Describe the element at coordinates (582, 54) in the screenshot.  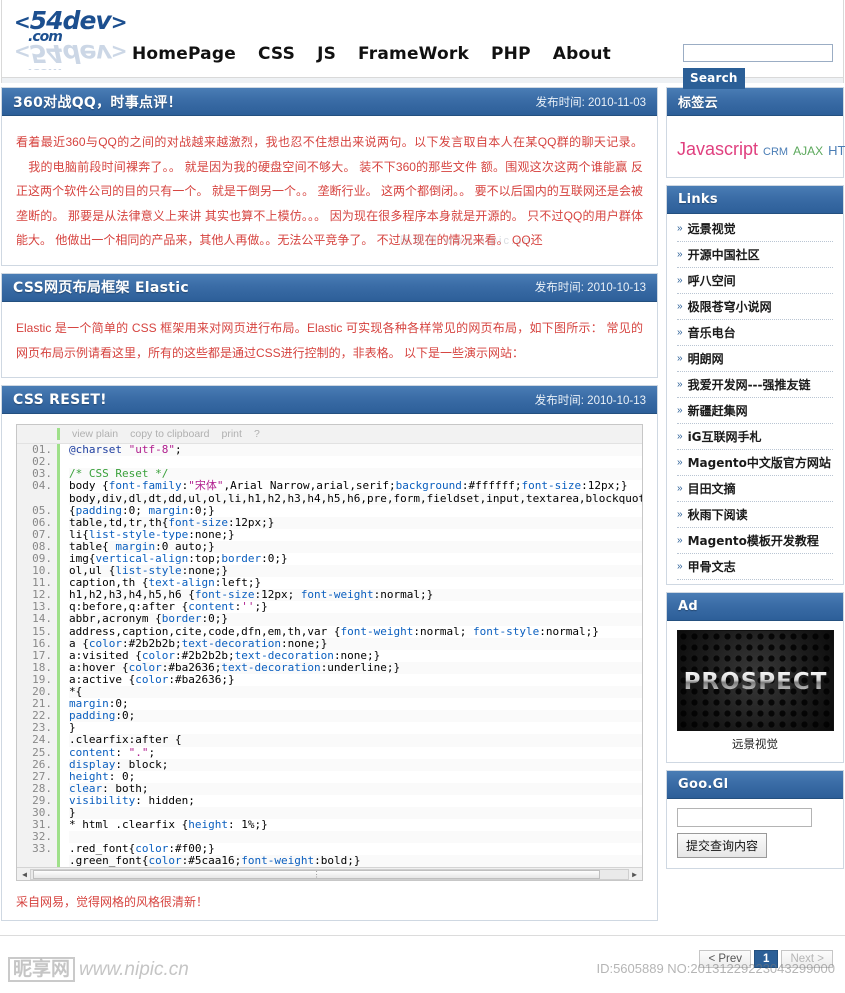
I see `nav-item-about: About` at that location.